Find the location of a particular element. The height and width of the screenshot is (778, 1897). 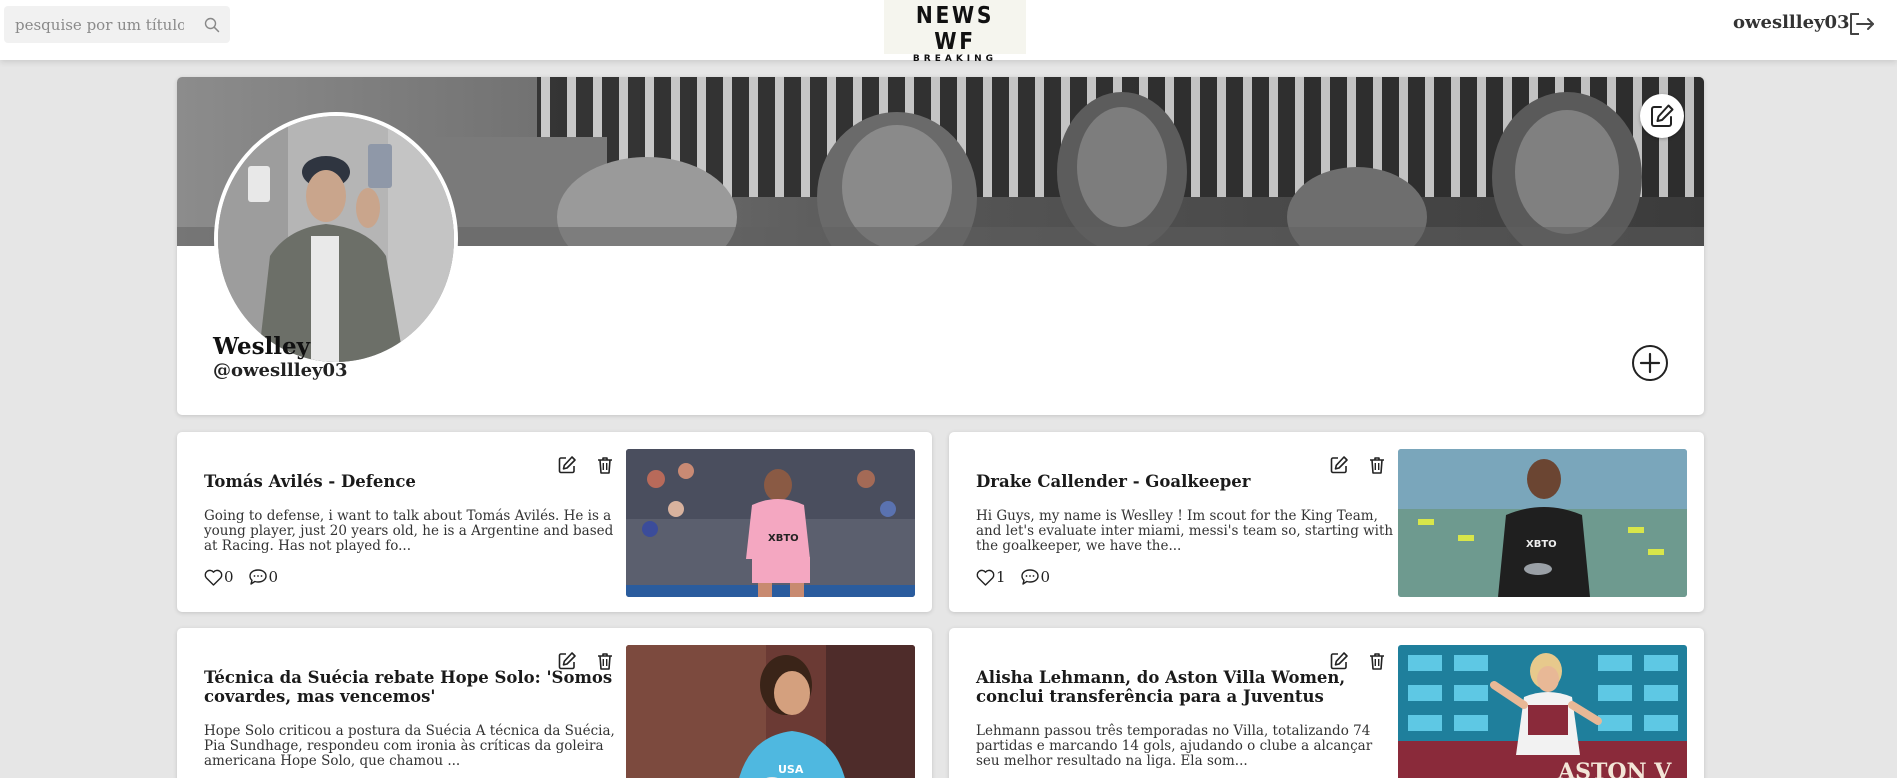

search-box is located at coordinates (117, 24).